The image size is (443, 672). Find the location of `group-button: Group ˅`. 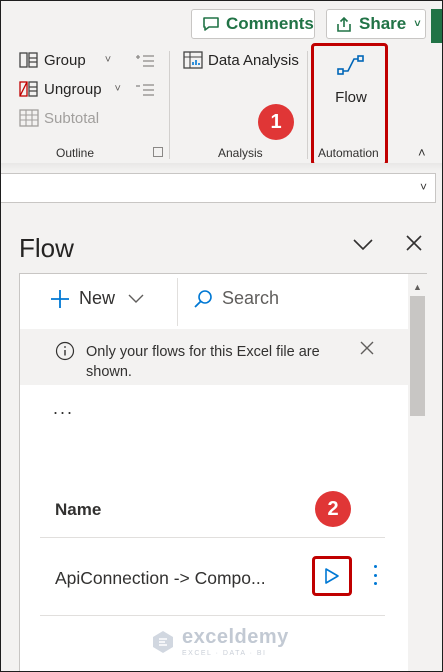

group-button: Group ˅ is located at coordinates (65, 60).